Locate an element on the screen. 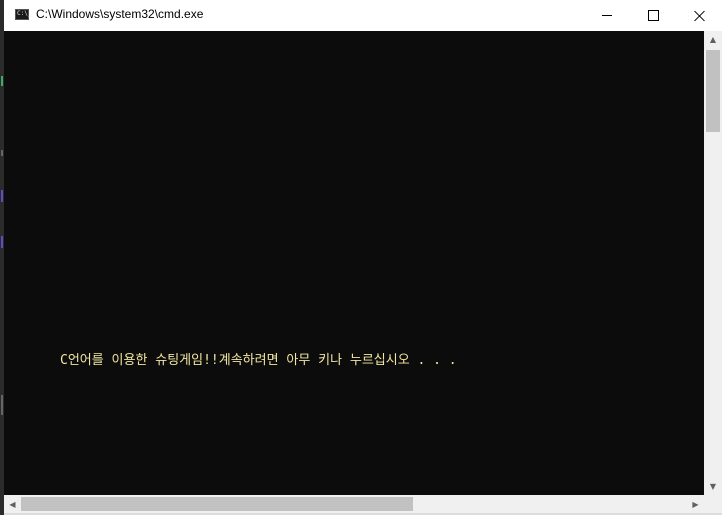  vertical-scrollbar: ▲ ▼ is located at coordinates (713, 263).